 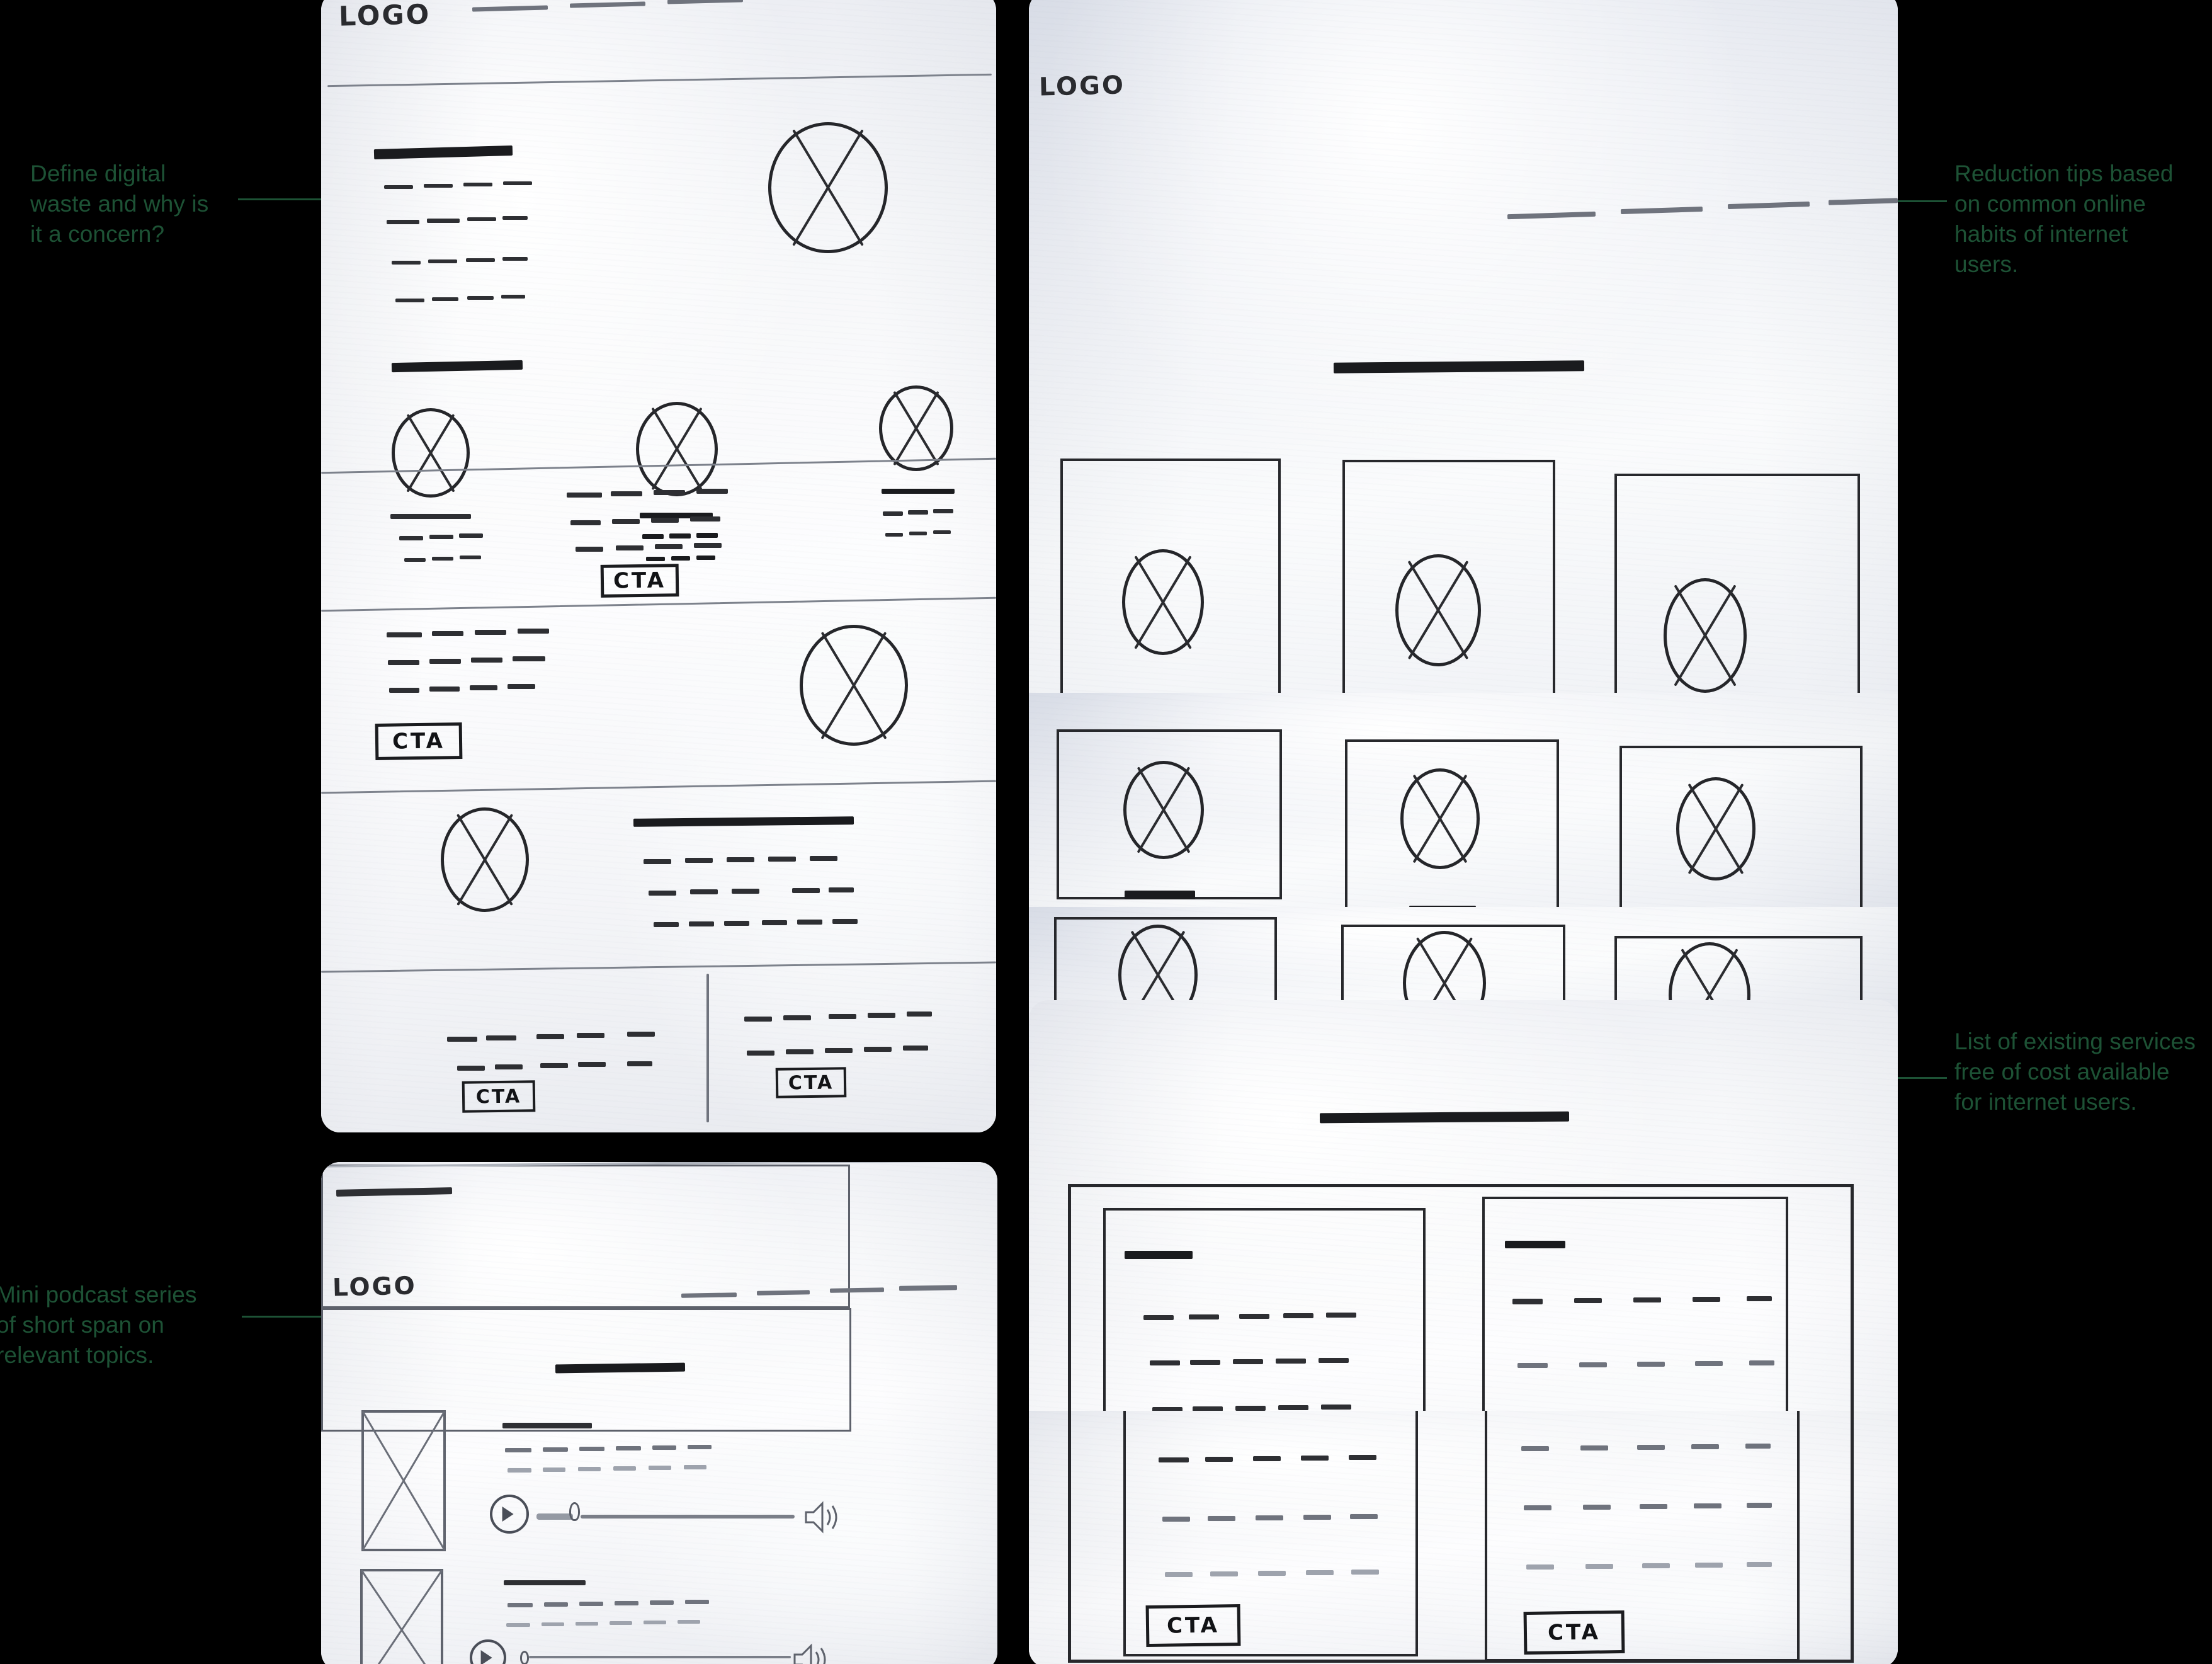 I want to click on wireframe-services-grid-lower: CTA CTA, so click(x=1463, y=1537).